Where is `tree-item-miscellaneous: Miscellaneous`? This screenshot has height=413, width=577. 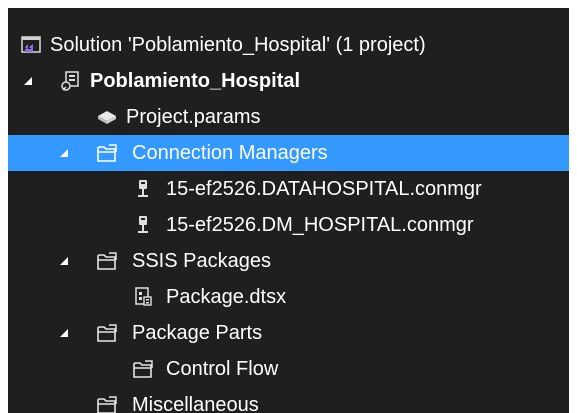
tree-item-miscellaneous: Miscellaneous is located at coordinates (288, 400).